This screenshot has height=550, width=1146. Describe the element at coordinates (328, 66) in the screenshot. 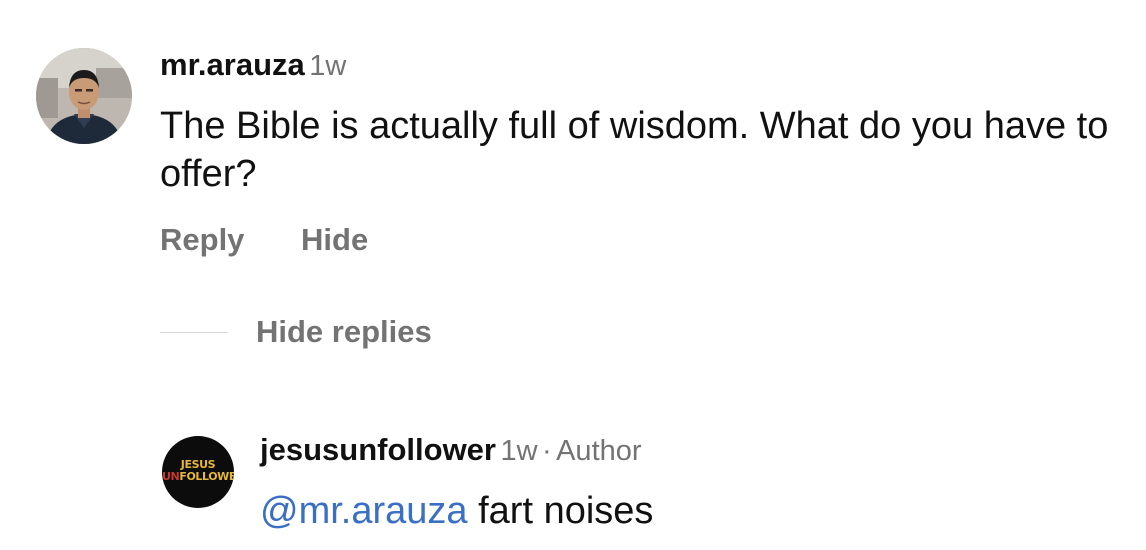

I see `comment-time: 1w` at that location.